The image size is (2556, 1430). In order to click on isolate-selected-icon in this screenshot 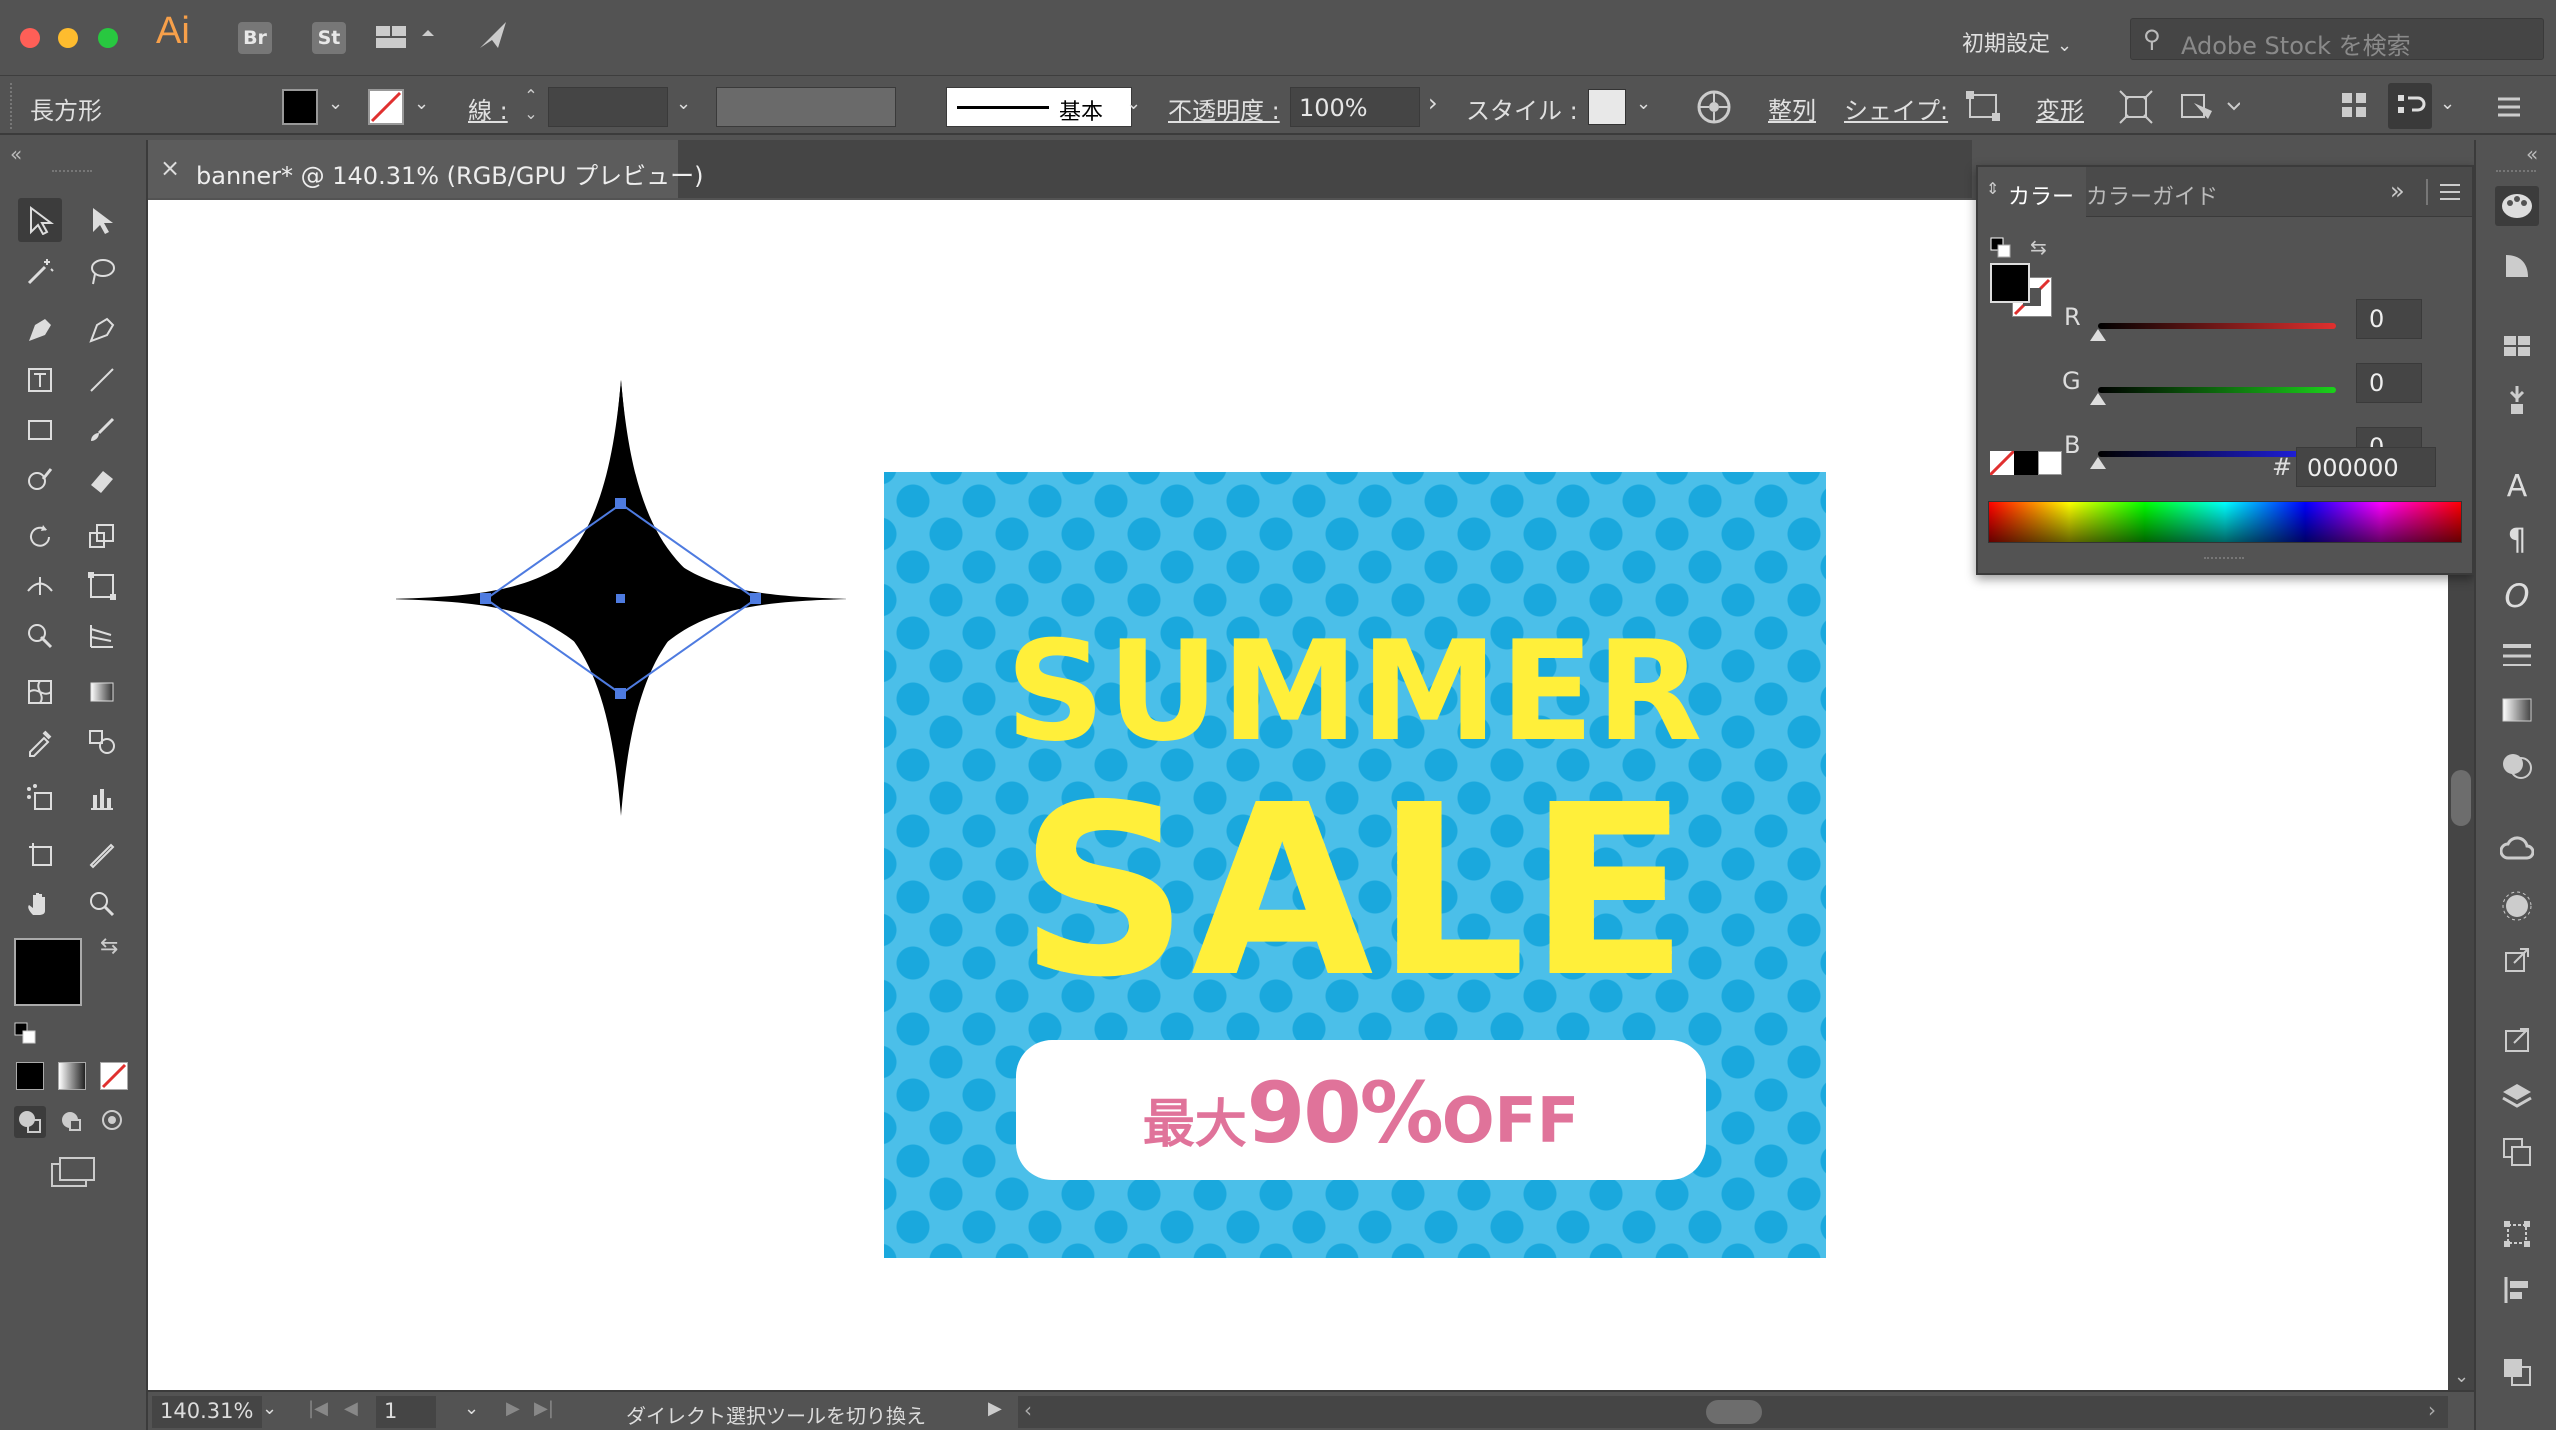, I will do `click(2136, 109)`.